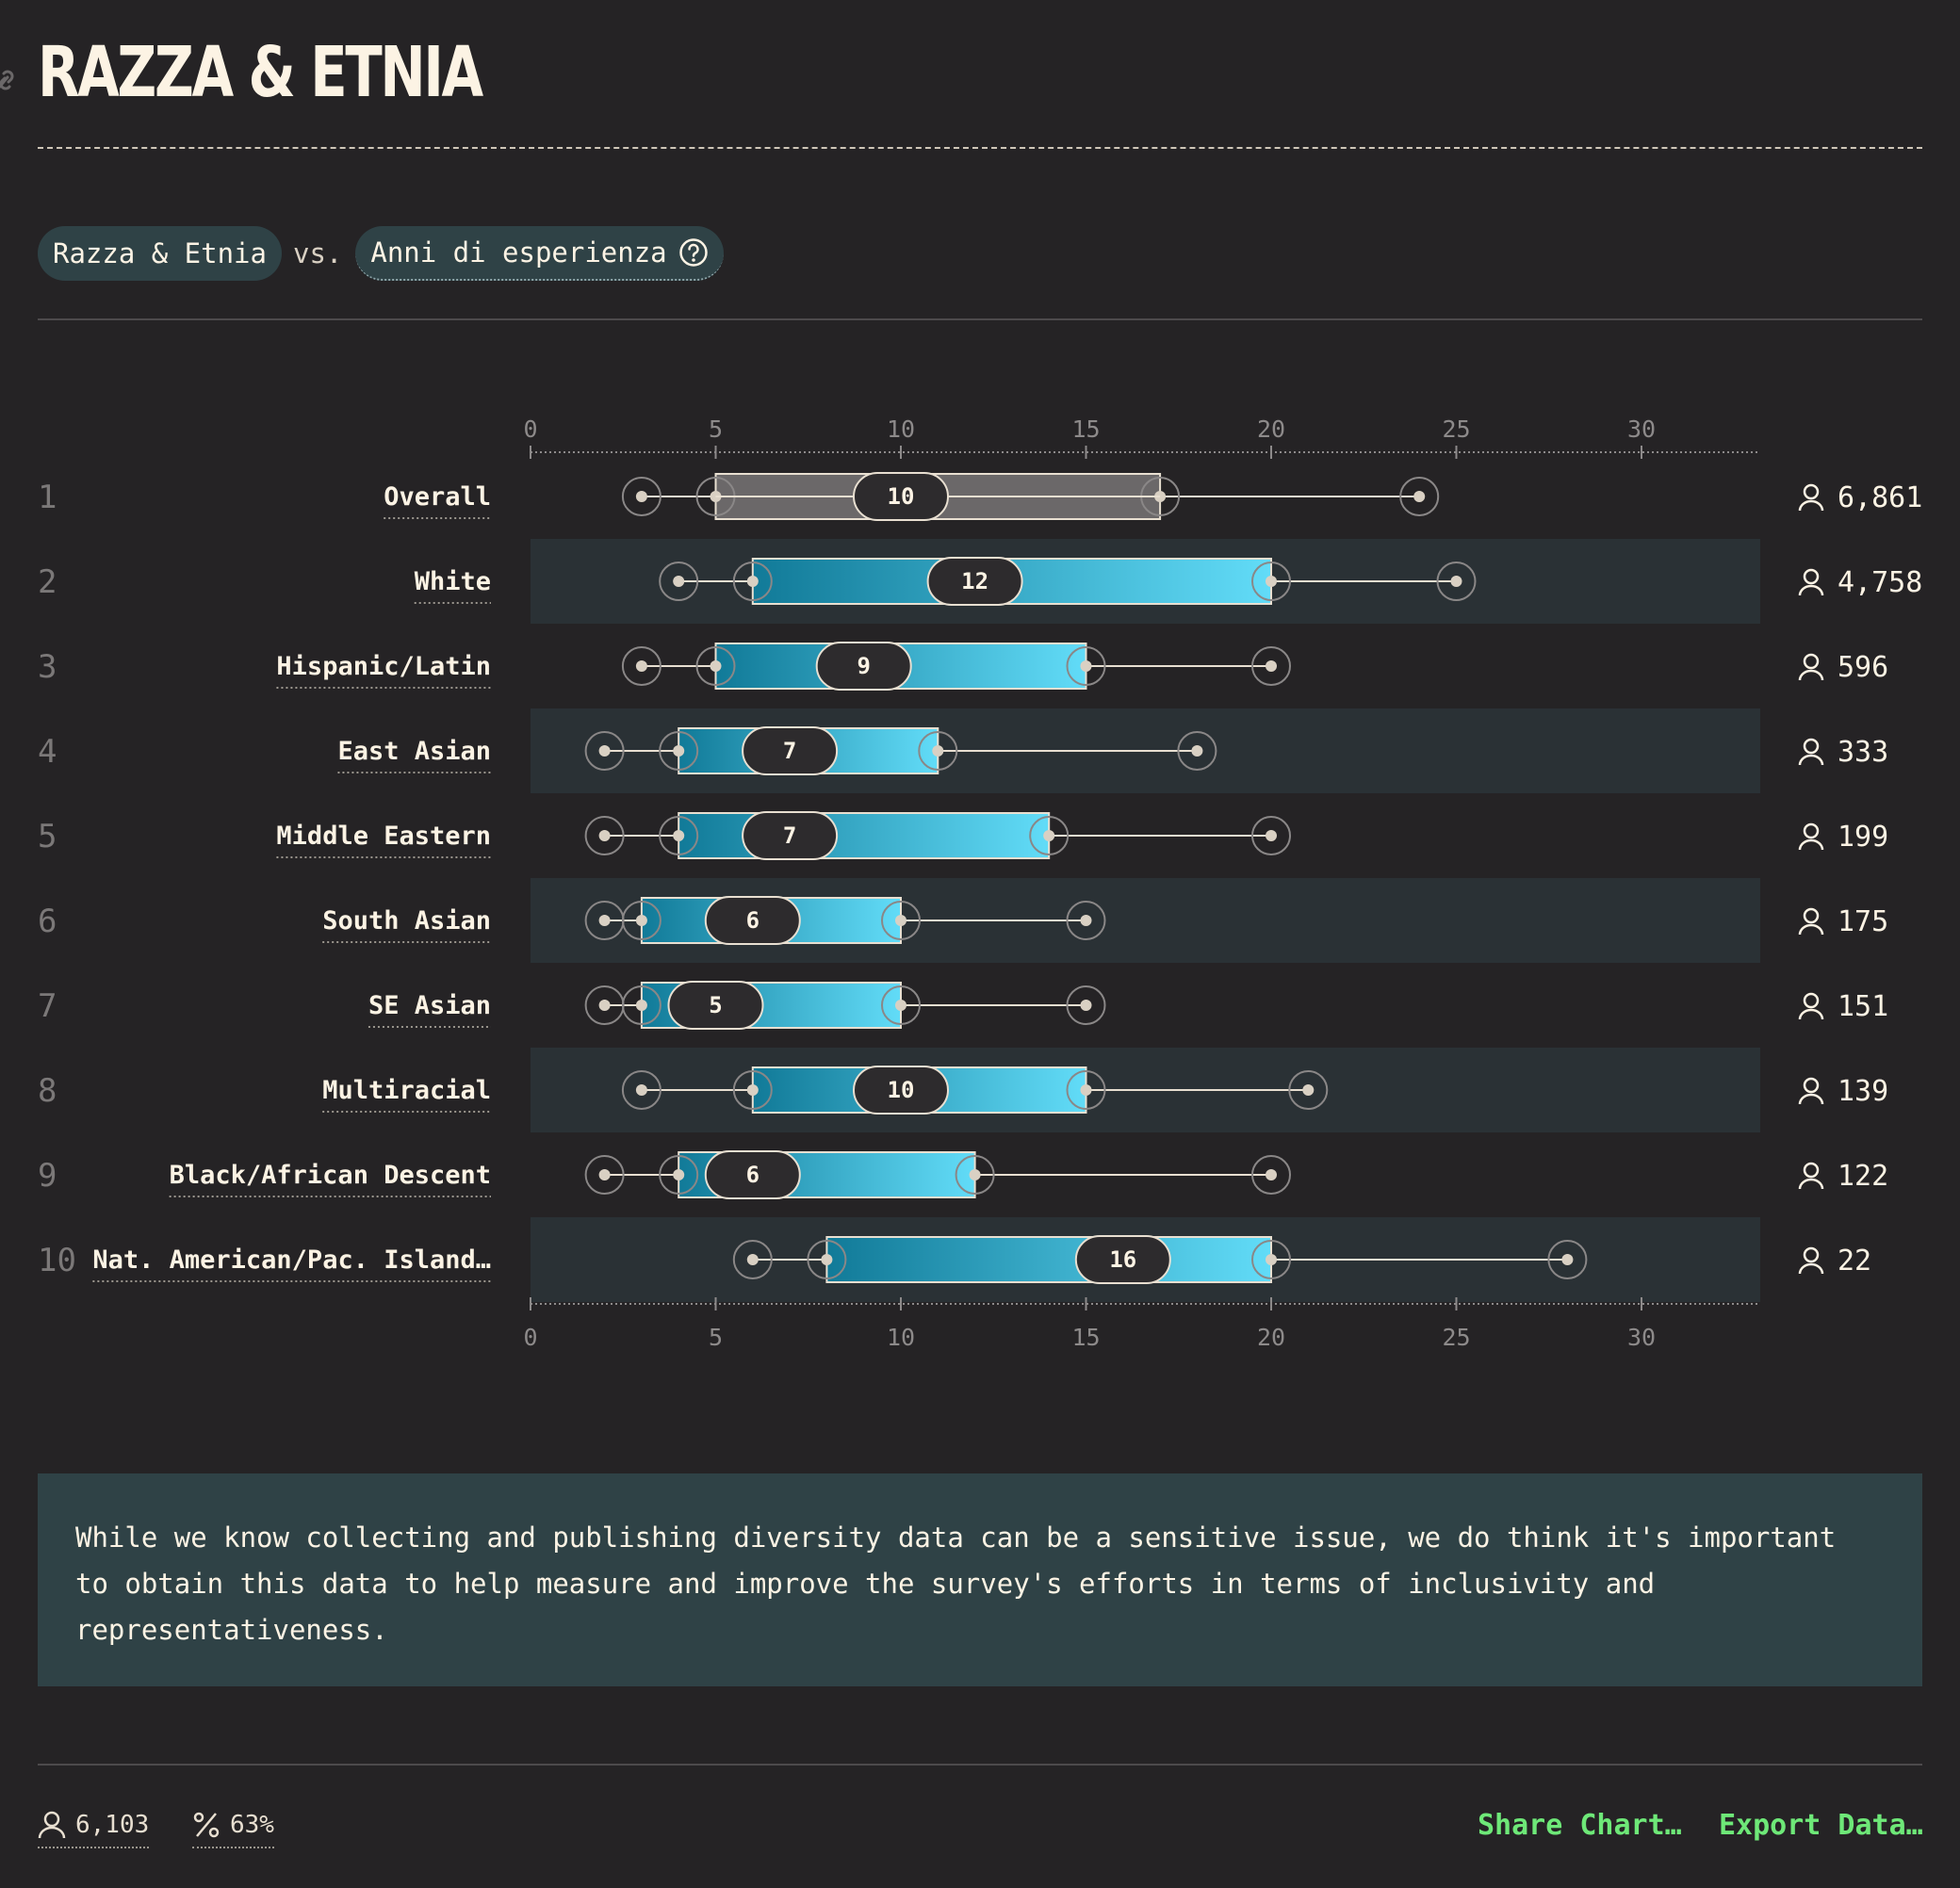 The height and width of the screenshot is (1888, 1960). Describe the element at coordinates (901, 1090) in the screenshot. I see `median-value: 10` at that location.